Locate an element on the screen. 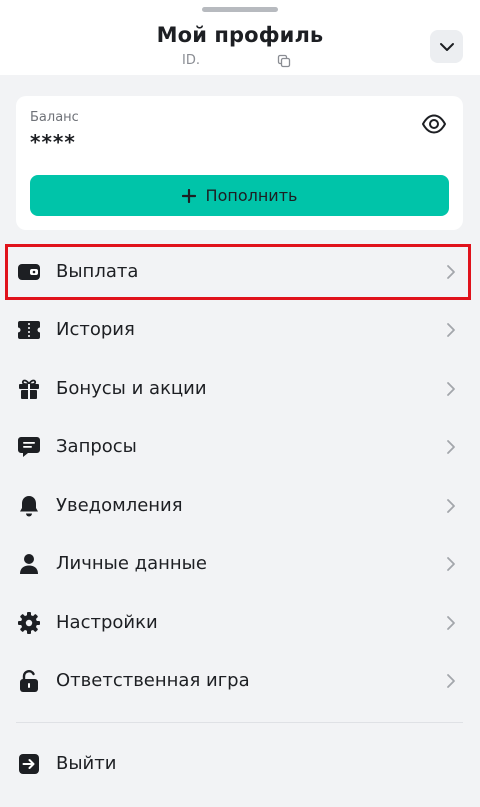 The height and width of the screenshot is (807, 480). topup-button: Пополнить is located at coordinates (239, 195).